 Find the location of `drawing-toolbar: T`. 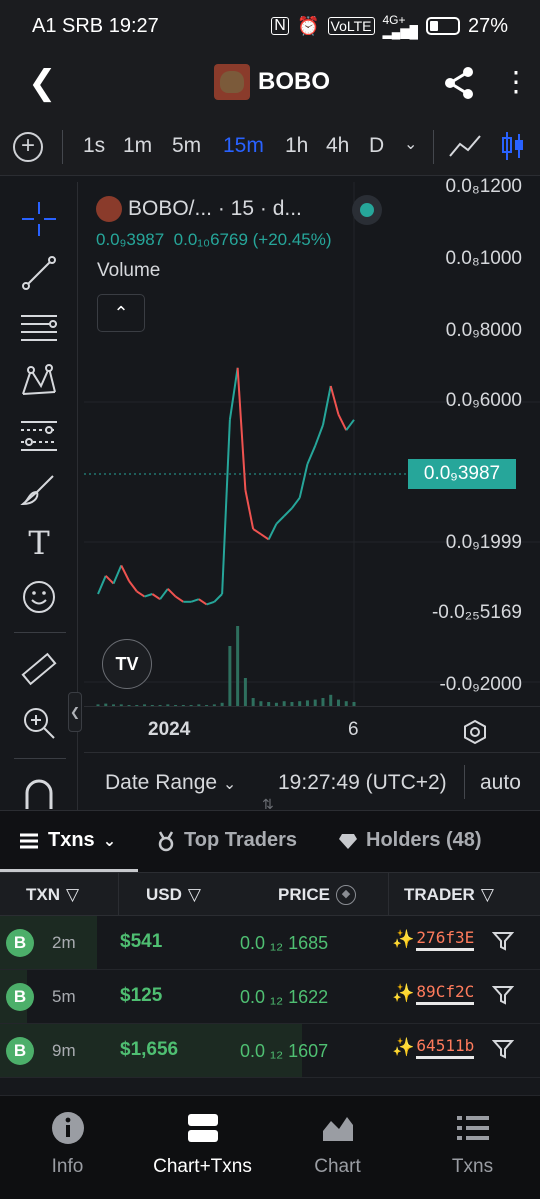

drawing-toolbar: T is located at coordinates (39, 496).